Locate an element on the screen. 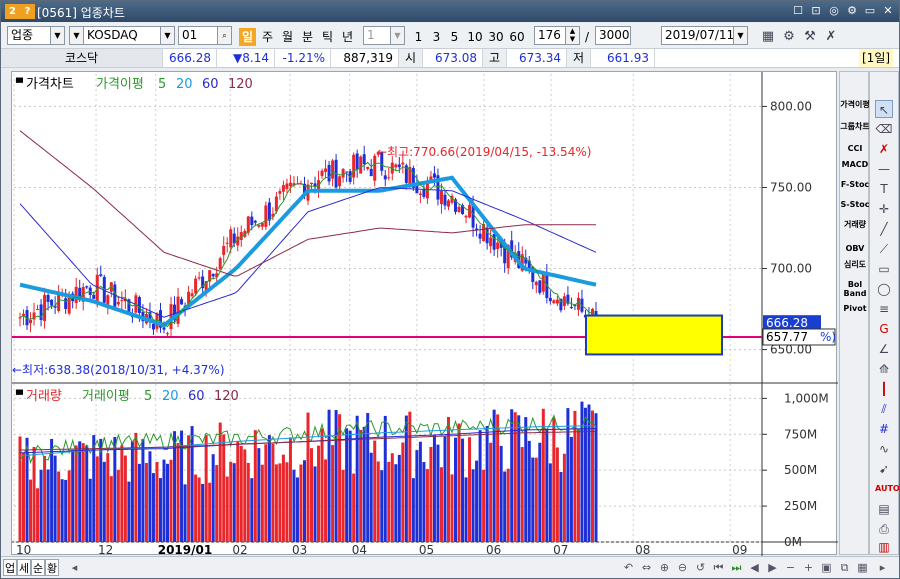 The image size is (900, 579). indicator-cci: CCI is located at coordinates (855, 148).